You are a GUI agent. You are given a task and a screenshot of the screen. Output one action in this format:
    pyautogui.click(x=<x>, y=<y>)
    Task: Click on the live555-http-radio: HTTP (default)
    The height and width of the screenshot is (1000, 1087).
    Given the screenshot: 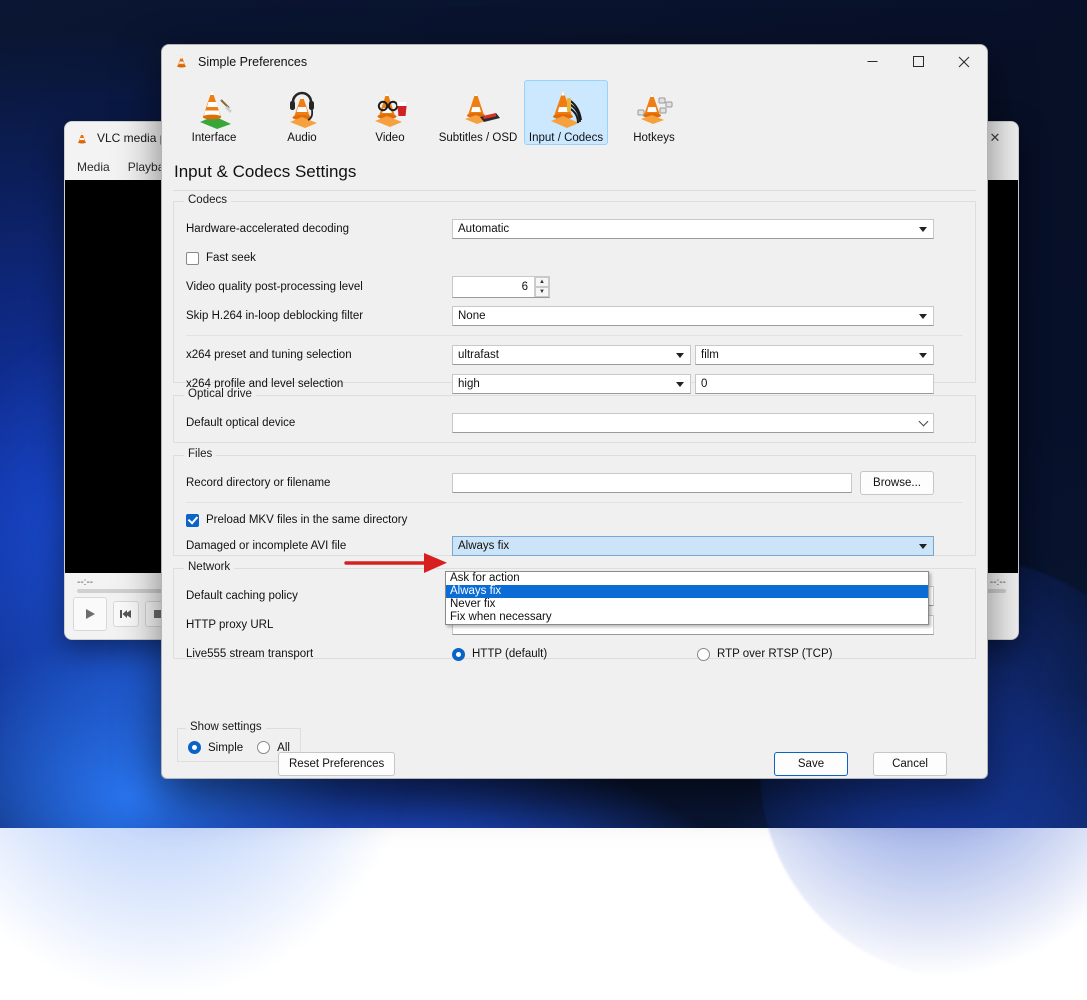 What is the action you would take?
    pyautogui.click(x=574, y=654)
    